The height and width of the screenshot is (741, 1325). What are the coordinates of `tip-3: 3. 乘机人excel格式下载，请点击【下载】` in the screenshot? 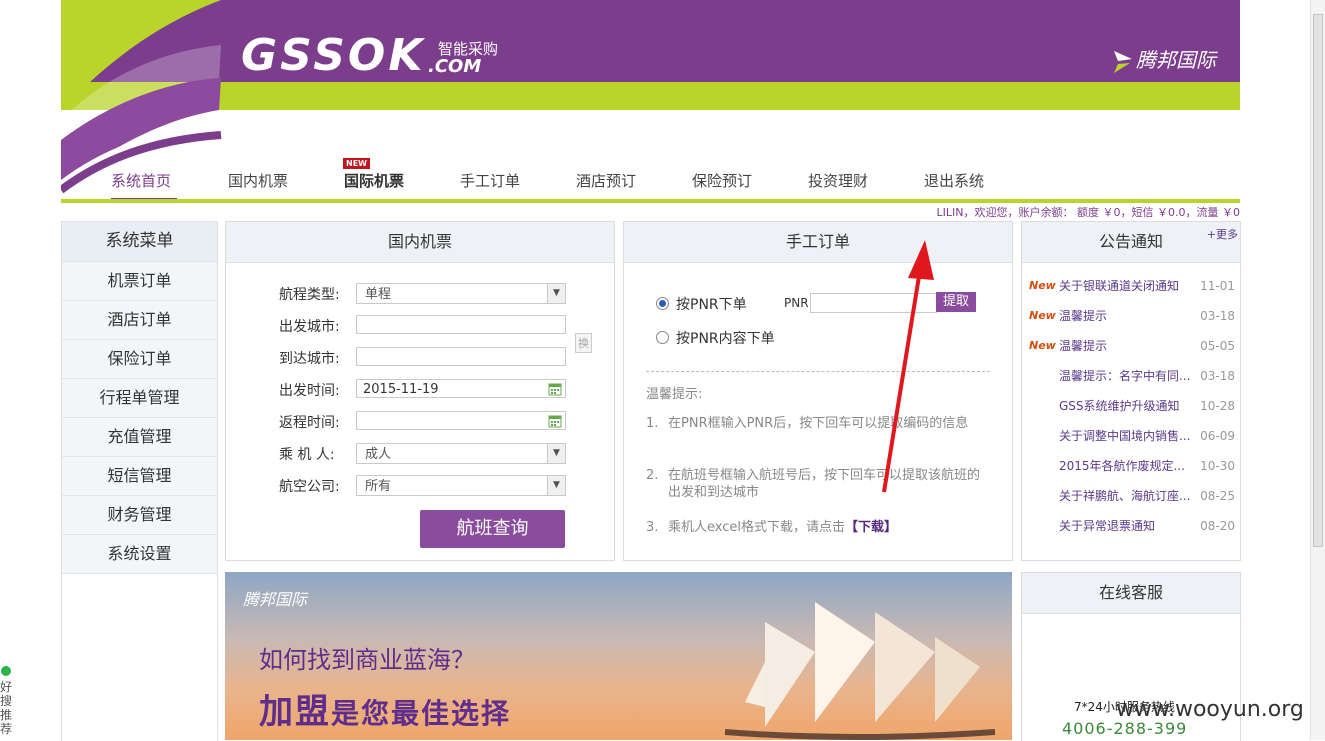 It's located at (771, 527).